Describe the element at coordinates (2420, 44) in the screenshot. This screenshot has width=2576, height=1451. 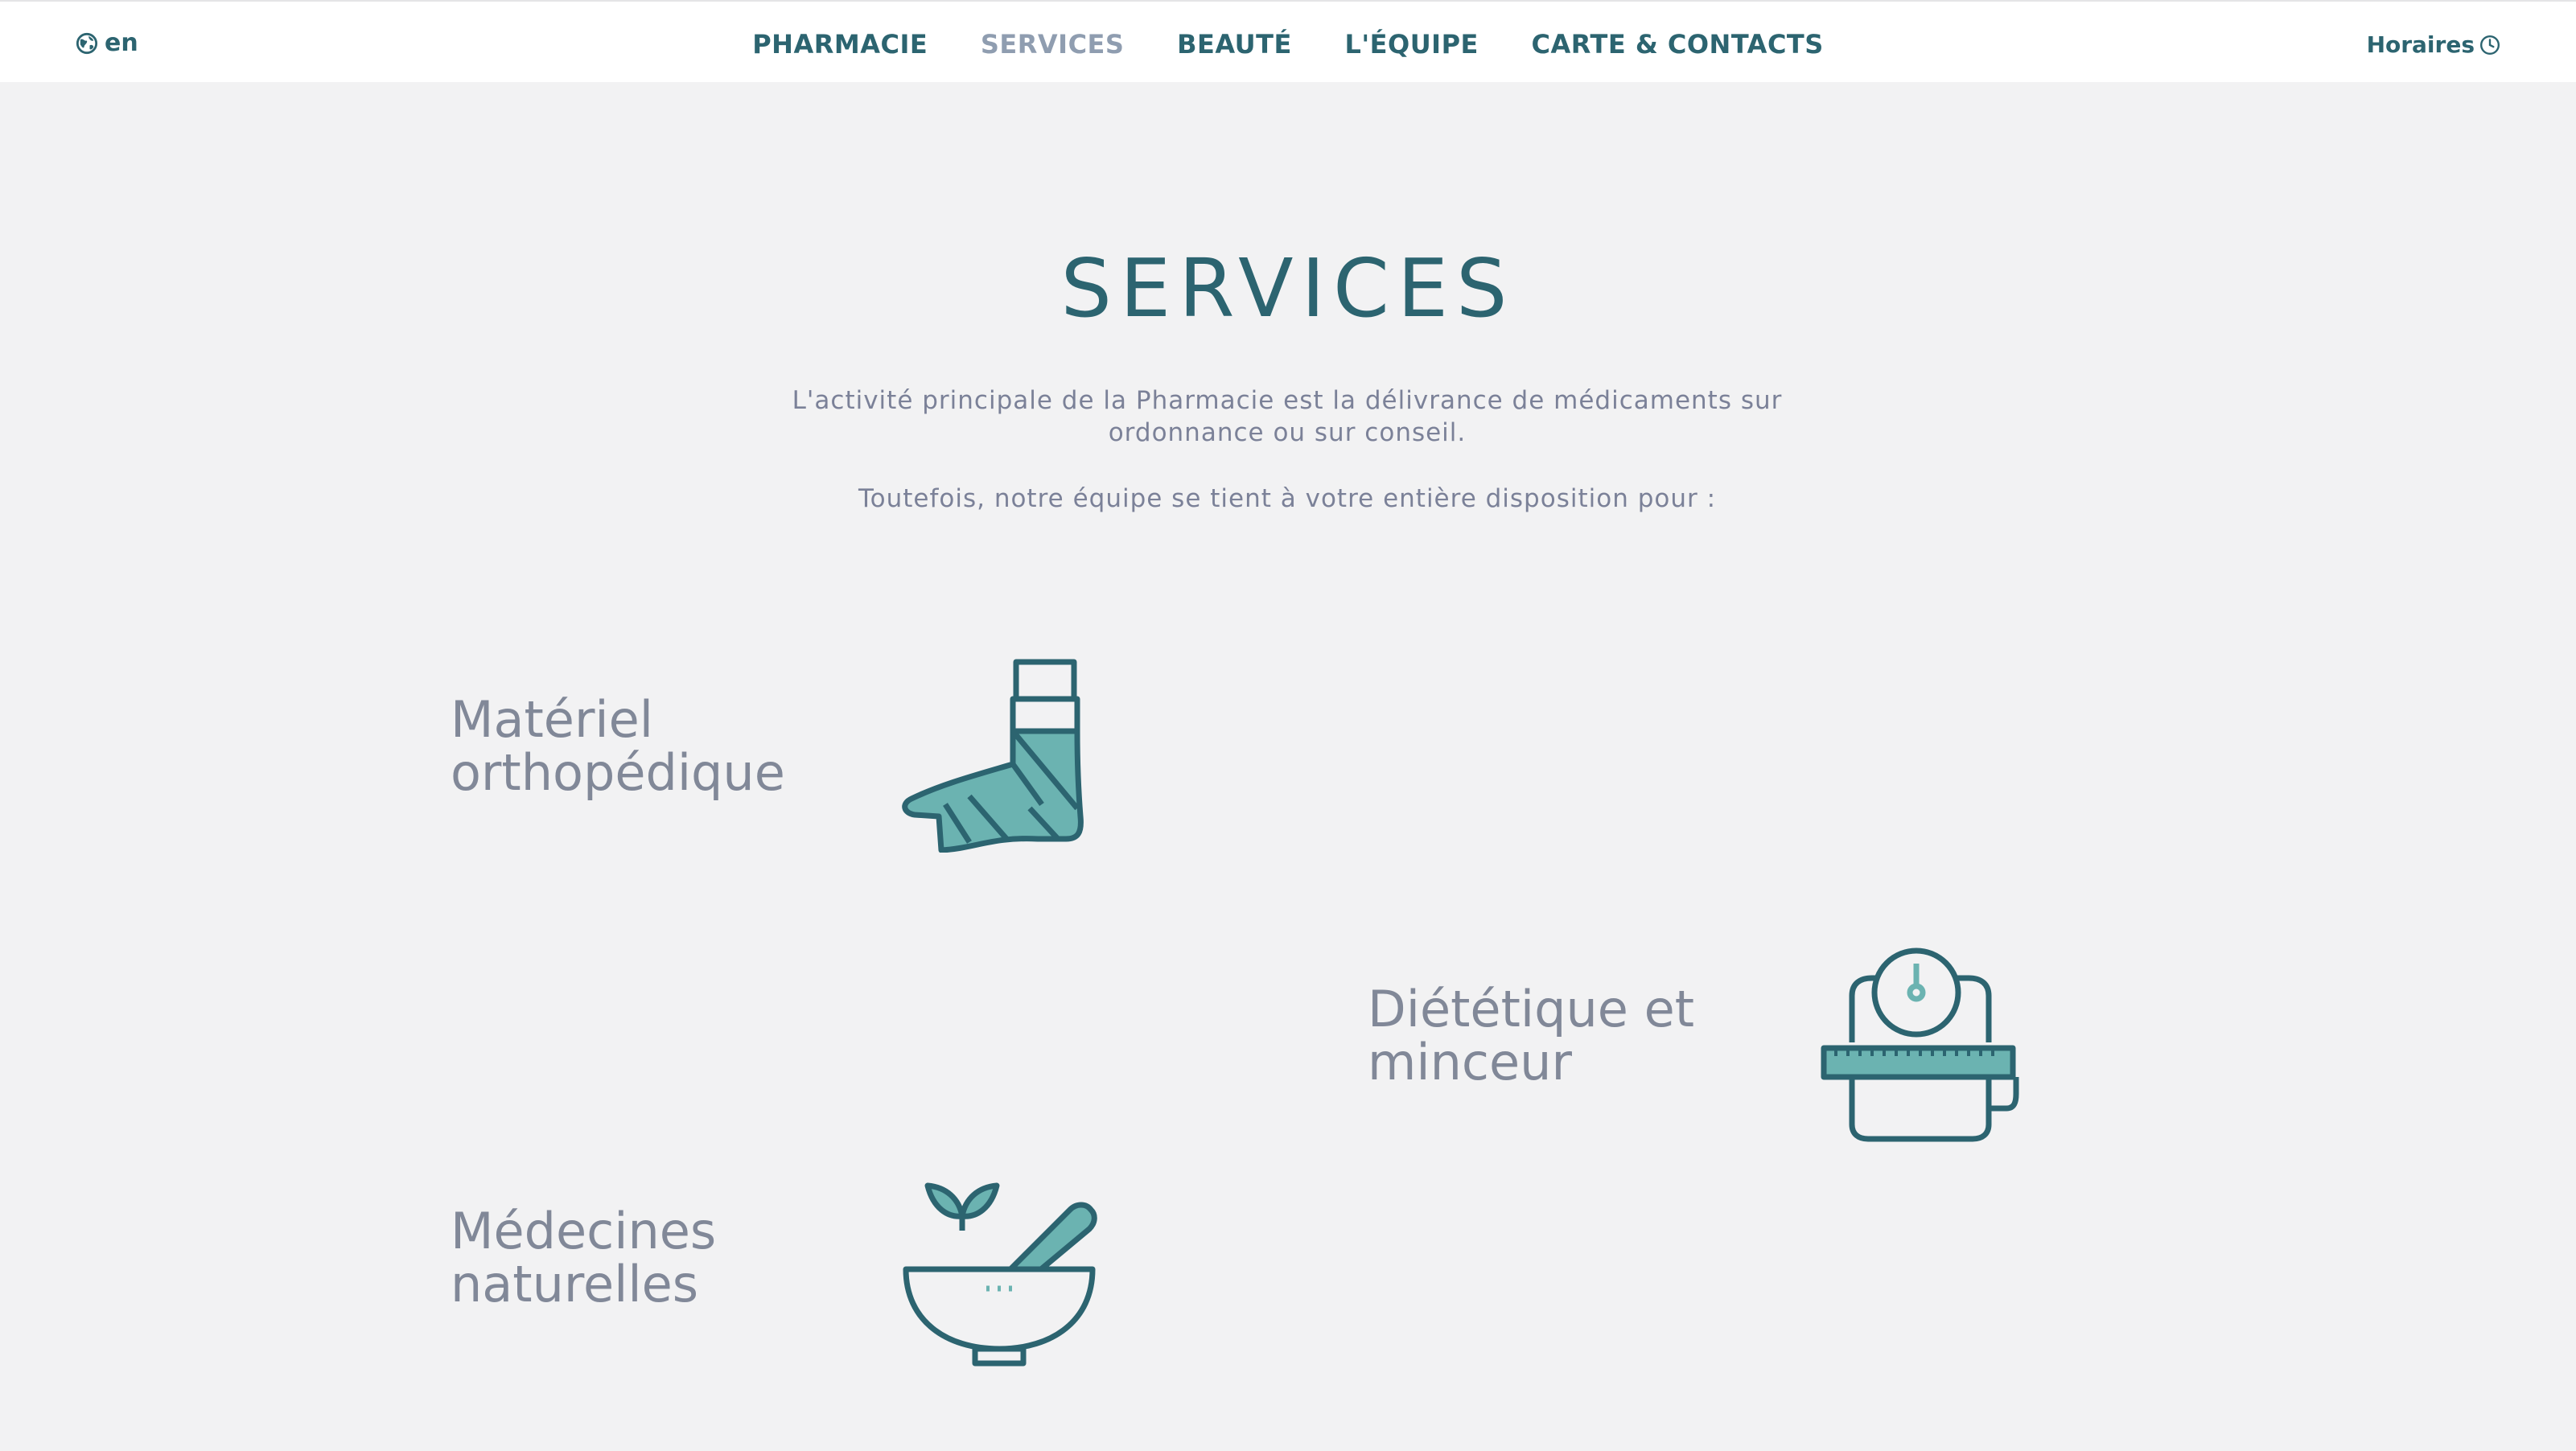
I see `hours-label: Horaires` at that location.